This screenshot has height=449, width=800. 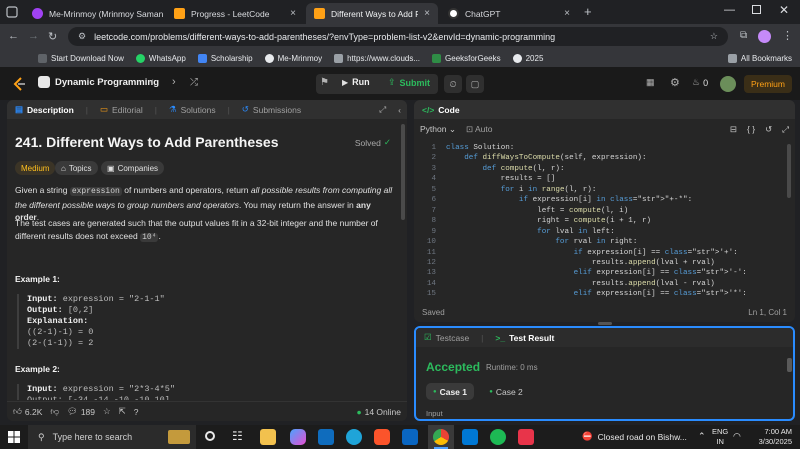 What do you see at coordinates (498, 437) in the screenshot?
I see `spotify-icon` at bounding box center [498, 437].